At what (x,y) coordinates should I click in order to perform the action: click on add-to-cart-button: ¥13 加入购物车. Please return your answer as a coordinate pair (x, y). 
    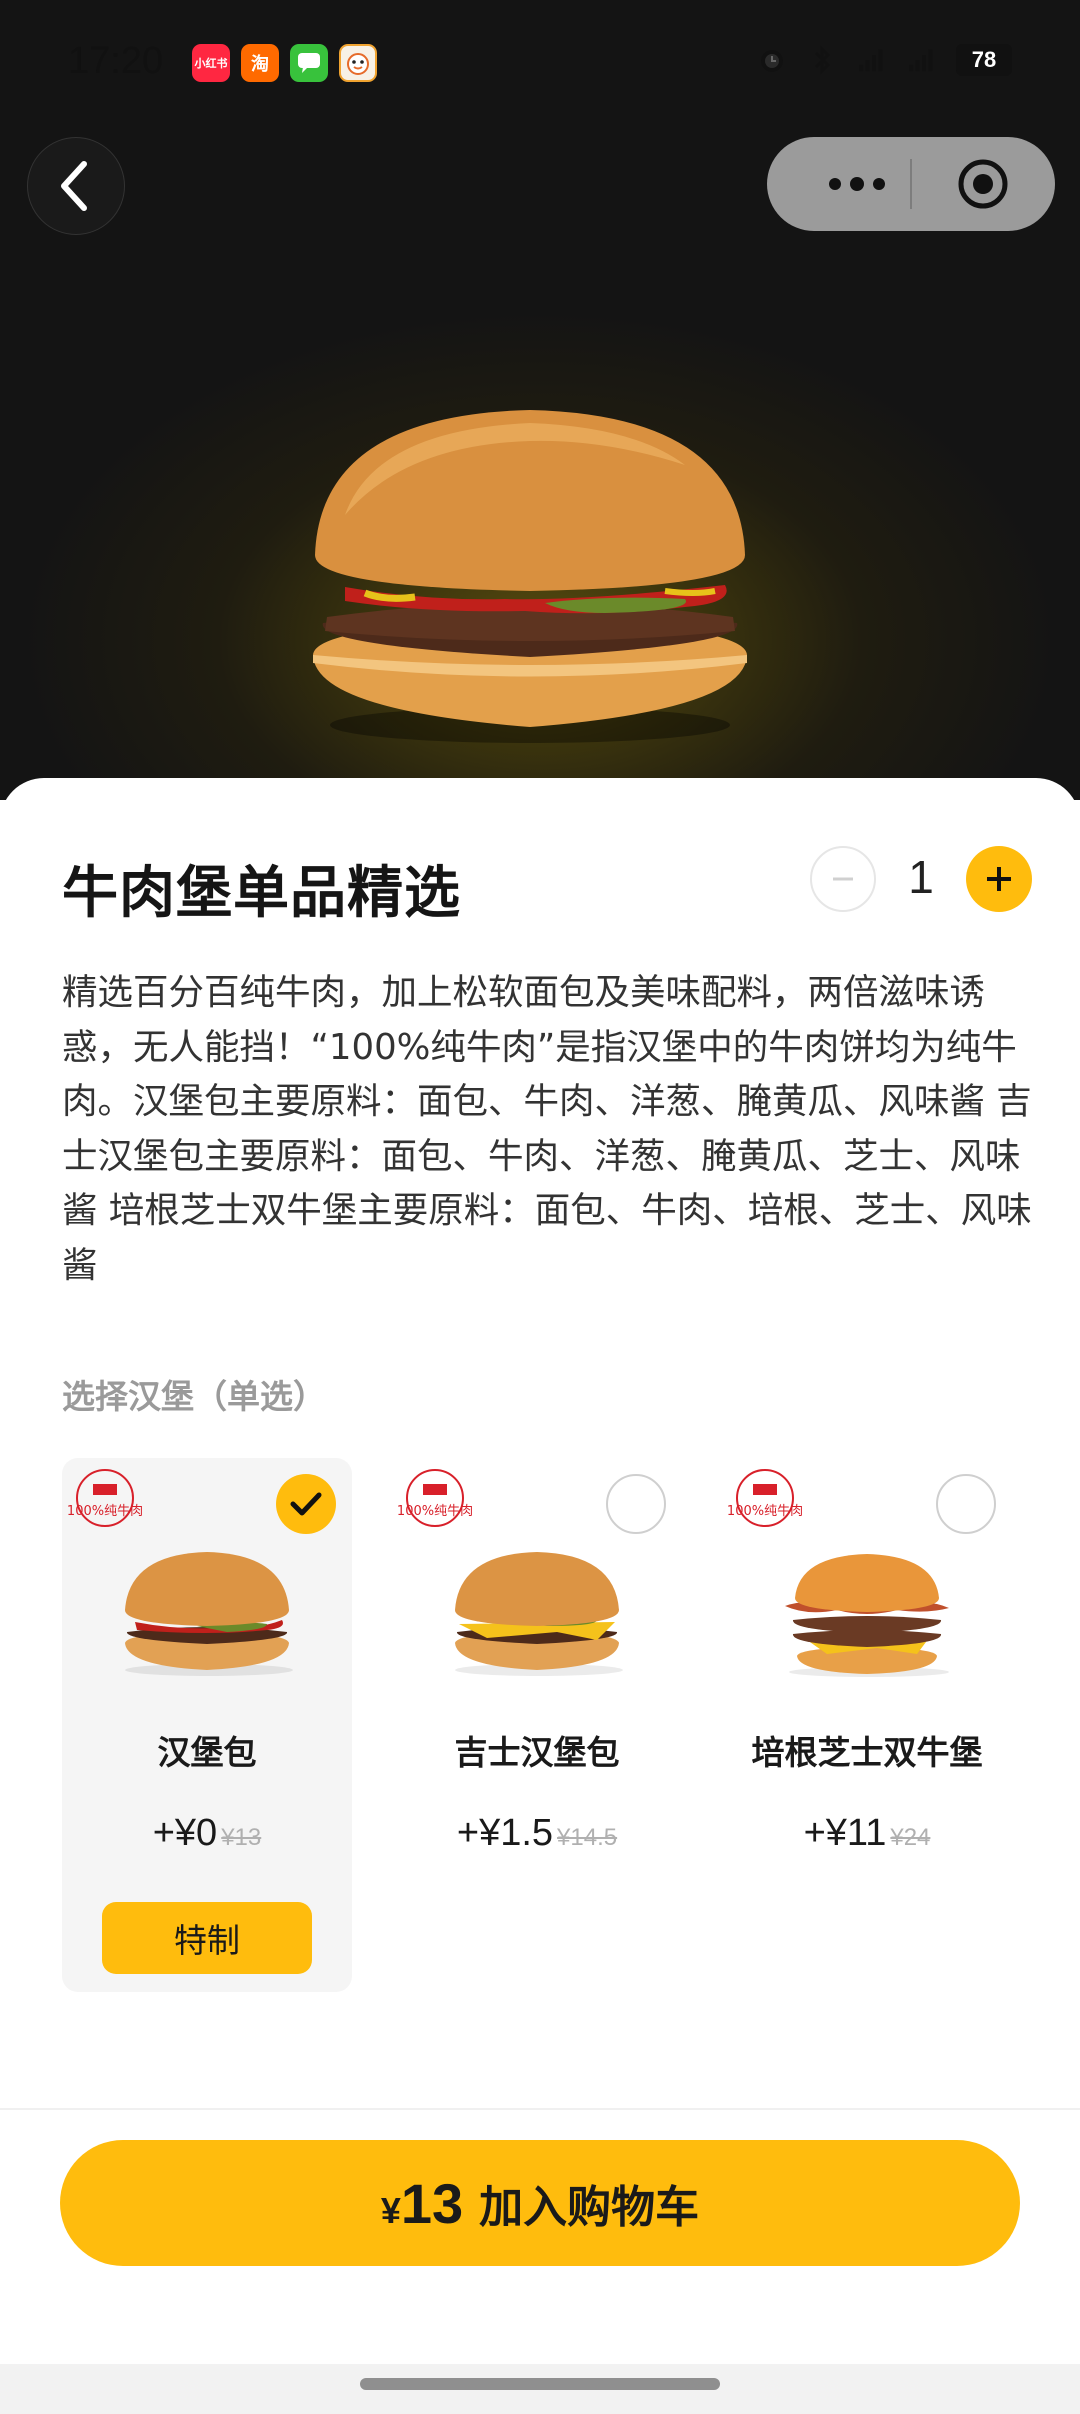
    Looking at the image, I should click on (540, 2203).